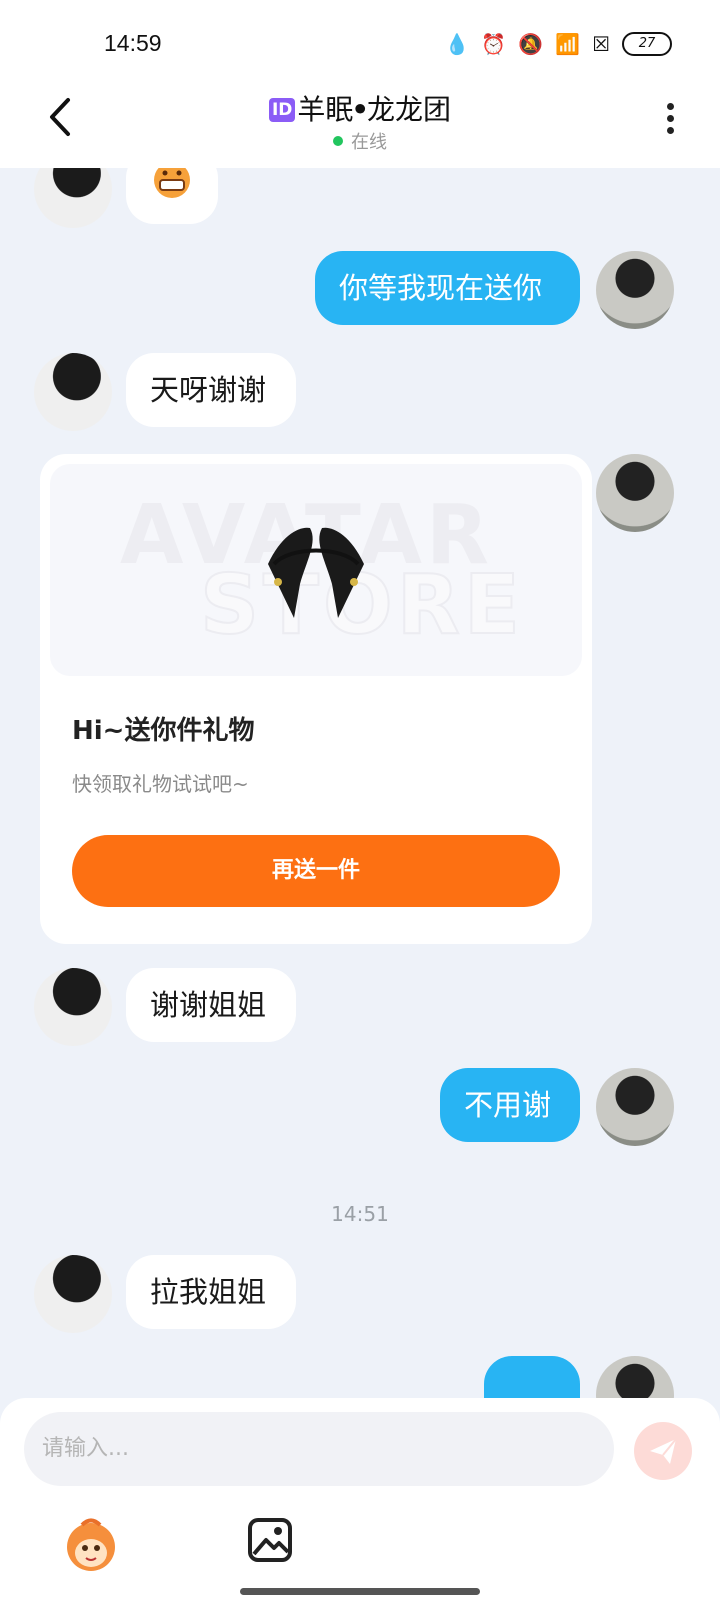  I want to click on grin-emoji-icon, so click(172, 183).